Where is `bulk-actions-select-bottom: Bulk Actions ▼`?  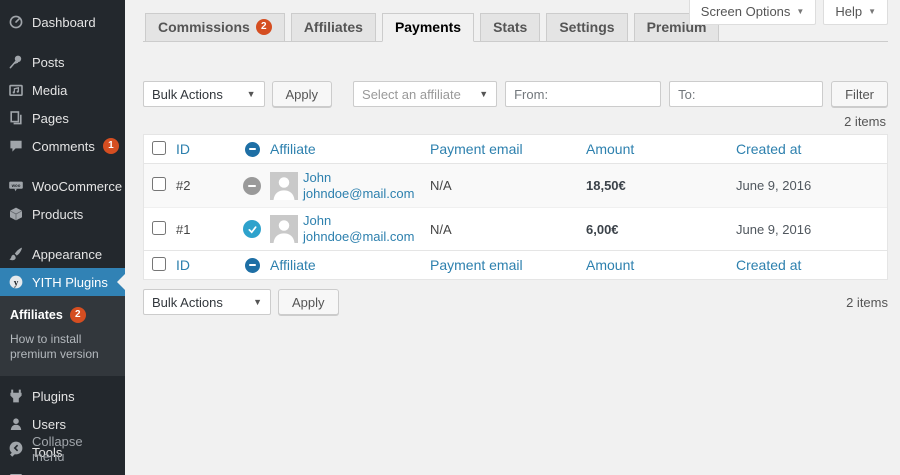 bulk-actions-select-bottom: Bulk Actions ▼ is located at coordinates (207, 302).